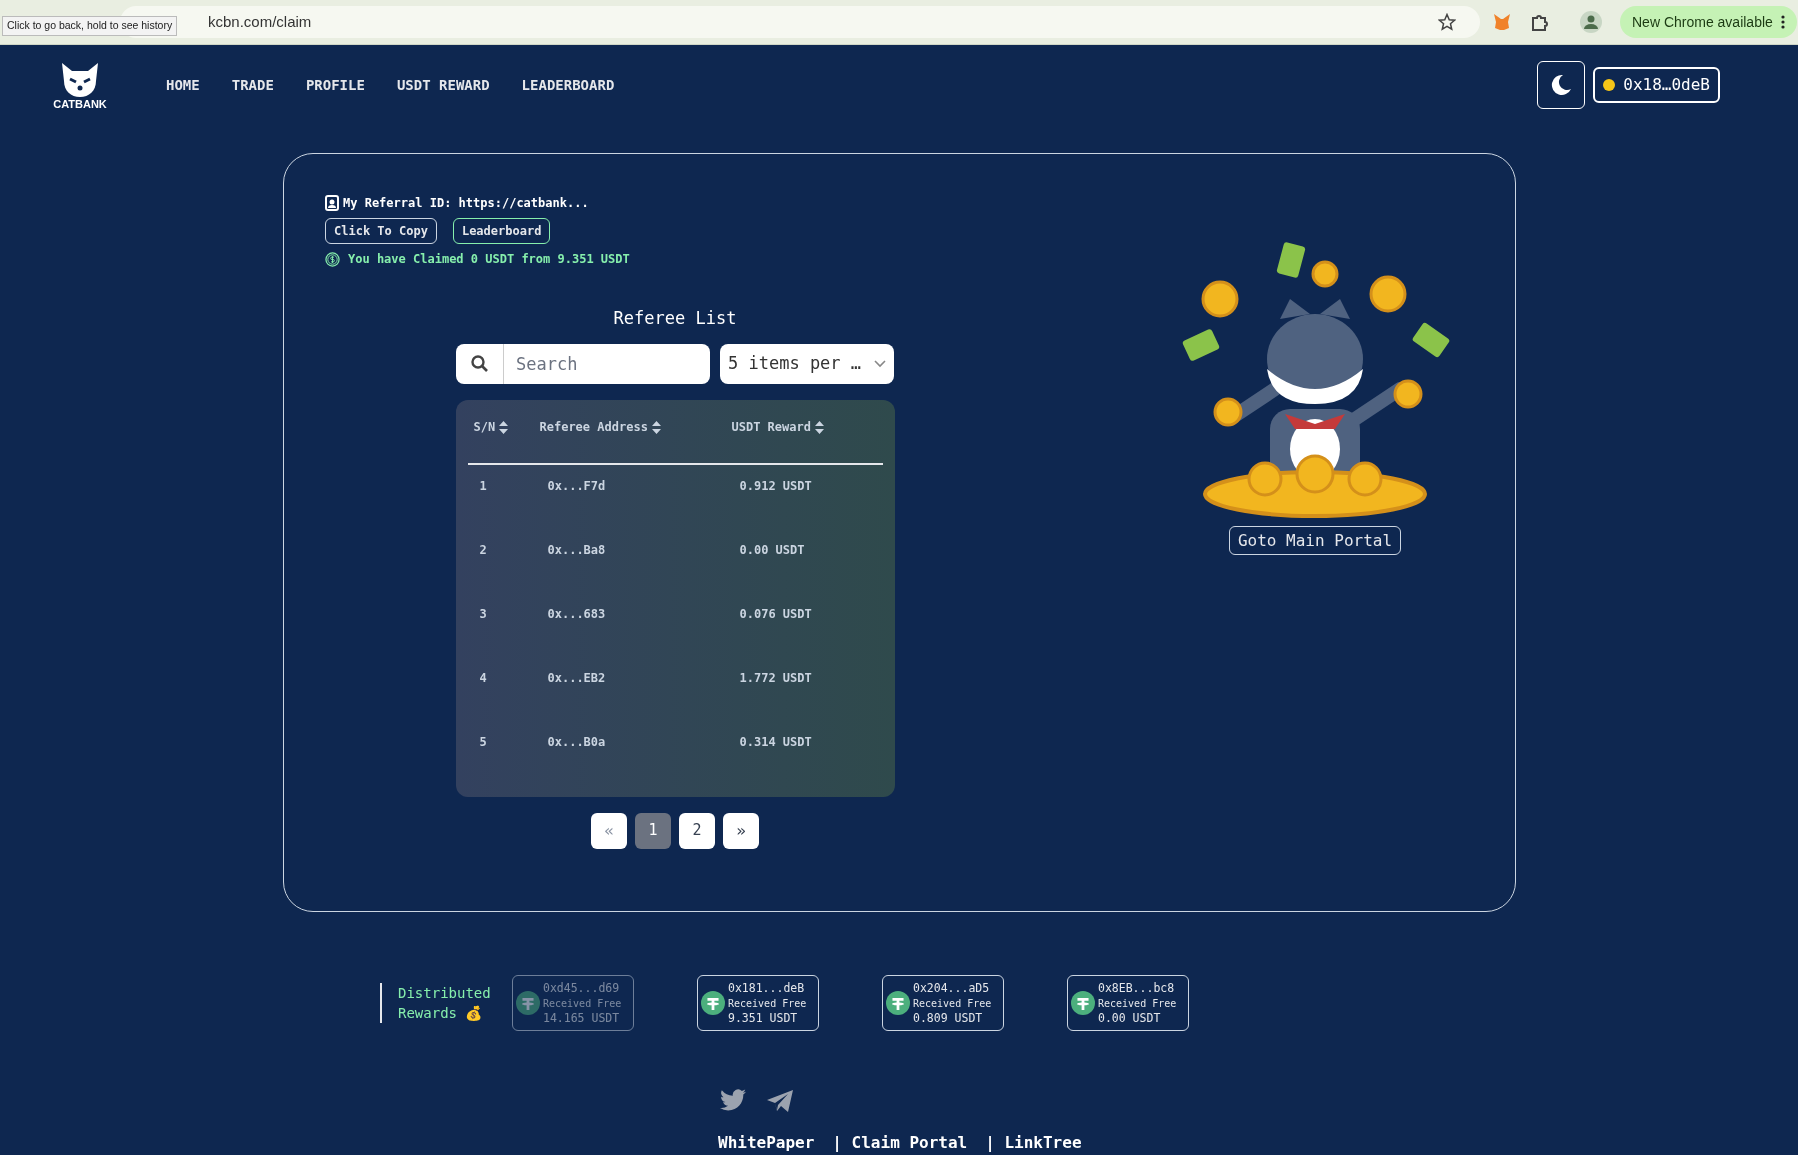  What do you see at coordinates (607, 363) in the screenshot?
I see `search-field: Search` at bounding box center [607, 363].